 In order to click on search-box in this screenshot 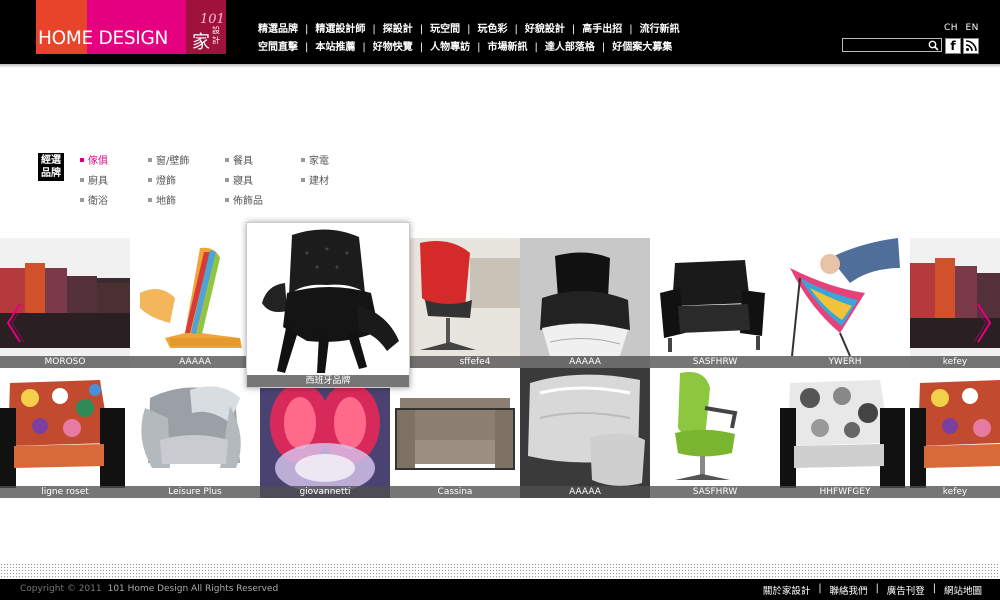, I will do `click(892, 45)`.